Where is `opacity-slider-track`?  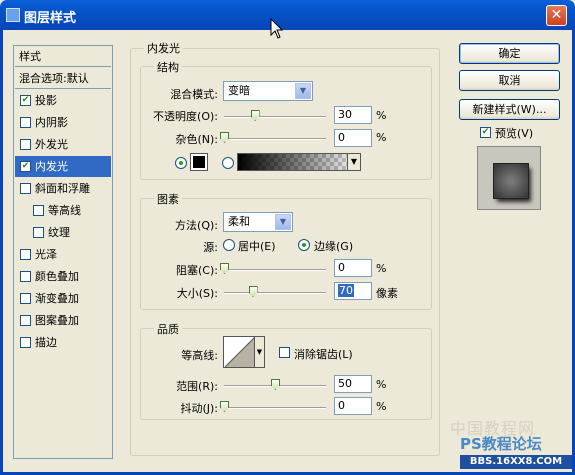 opacity-slider-track is located at coordinates (275, 117).